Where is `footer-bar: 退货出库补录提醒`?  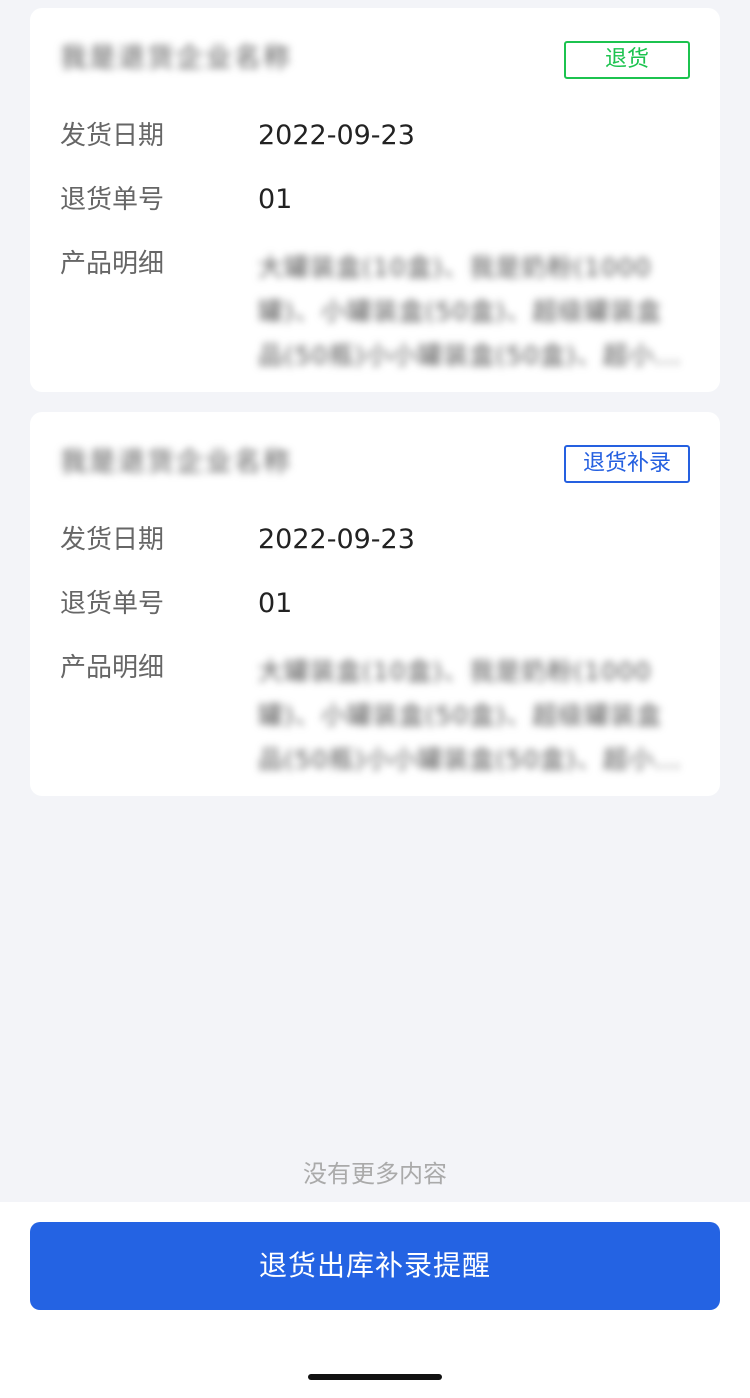
footer-bar: 退货出库补录提醒 is located at coordinates (375, 1300).